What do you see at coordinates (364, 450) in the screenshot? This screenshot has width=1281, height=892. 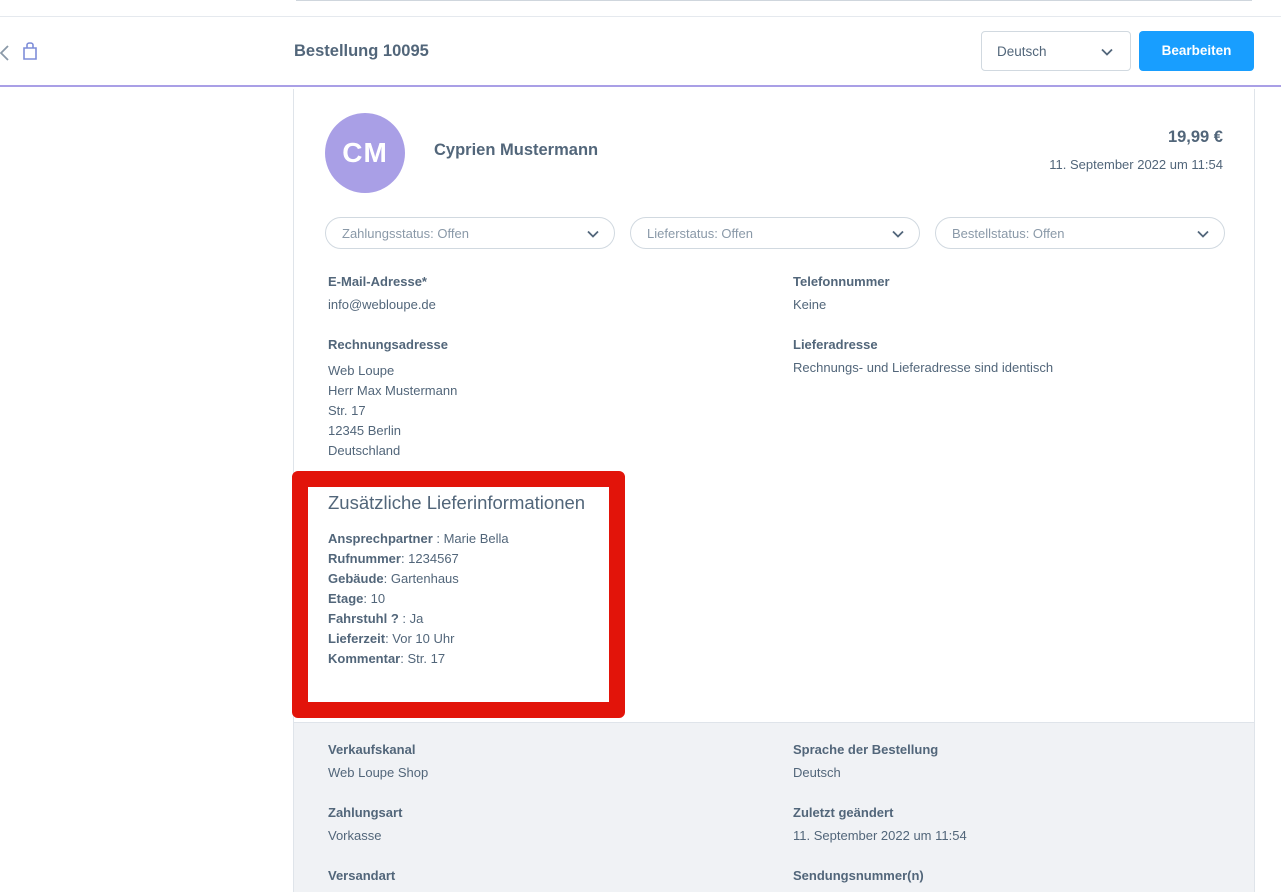 I see `billing-address-line: Deutschland` at bounding box center [364, 450].